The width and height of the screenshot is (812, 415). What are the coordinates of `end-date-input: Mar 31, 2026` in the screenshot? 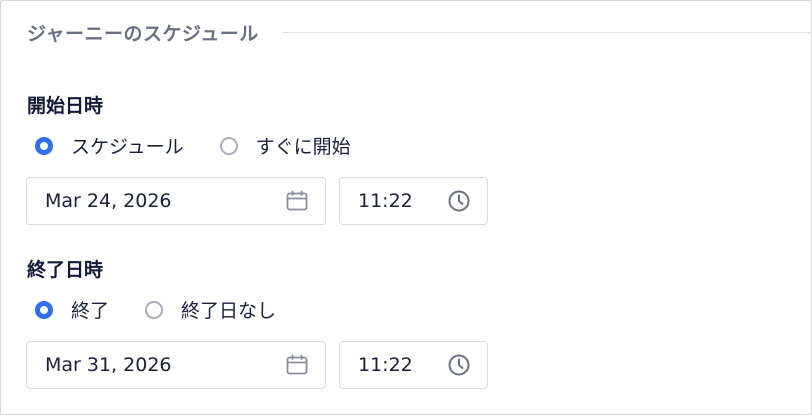 It's located at (176, 365).